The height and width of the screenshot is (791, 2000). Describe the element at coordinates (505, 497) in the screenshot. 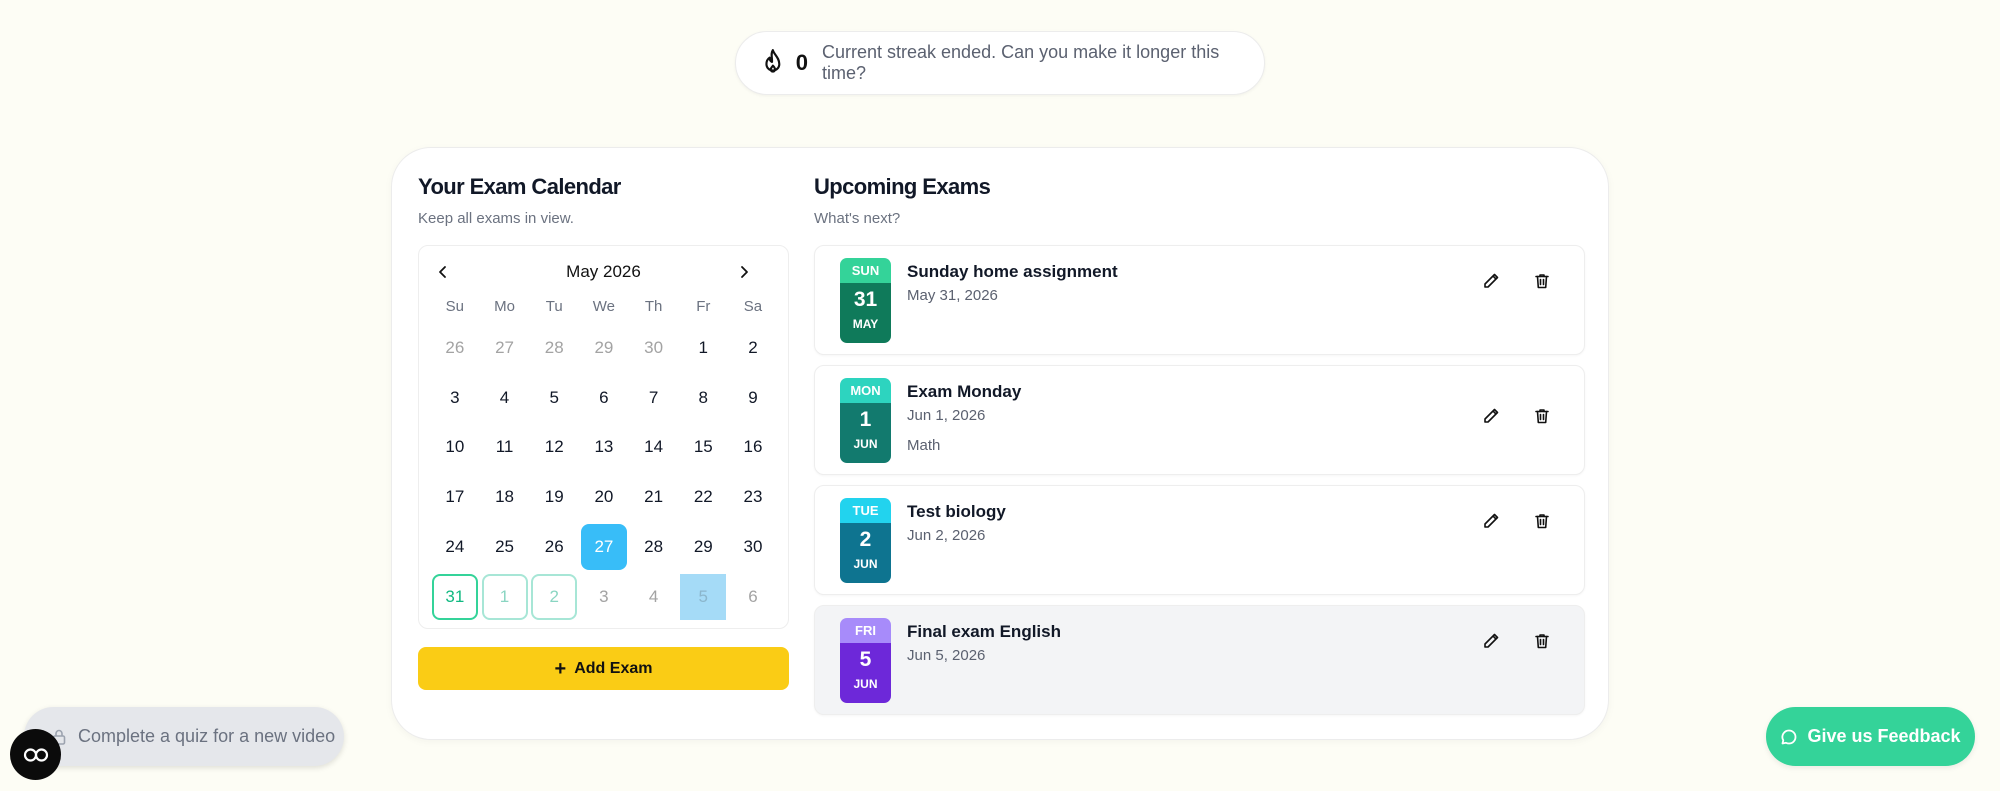

I see `calendar-day: 18` at that location.